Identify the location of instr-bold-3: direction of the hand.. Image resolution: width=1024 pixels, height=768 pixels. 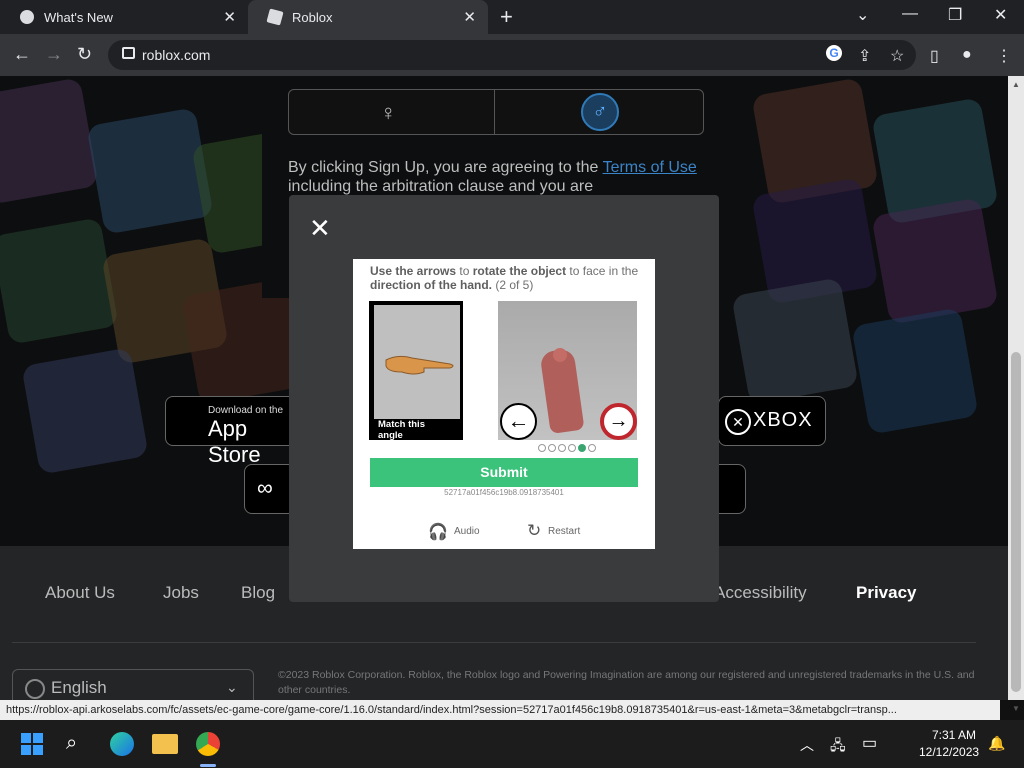
(431, 285).